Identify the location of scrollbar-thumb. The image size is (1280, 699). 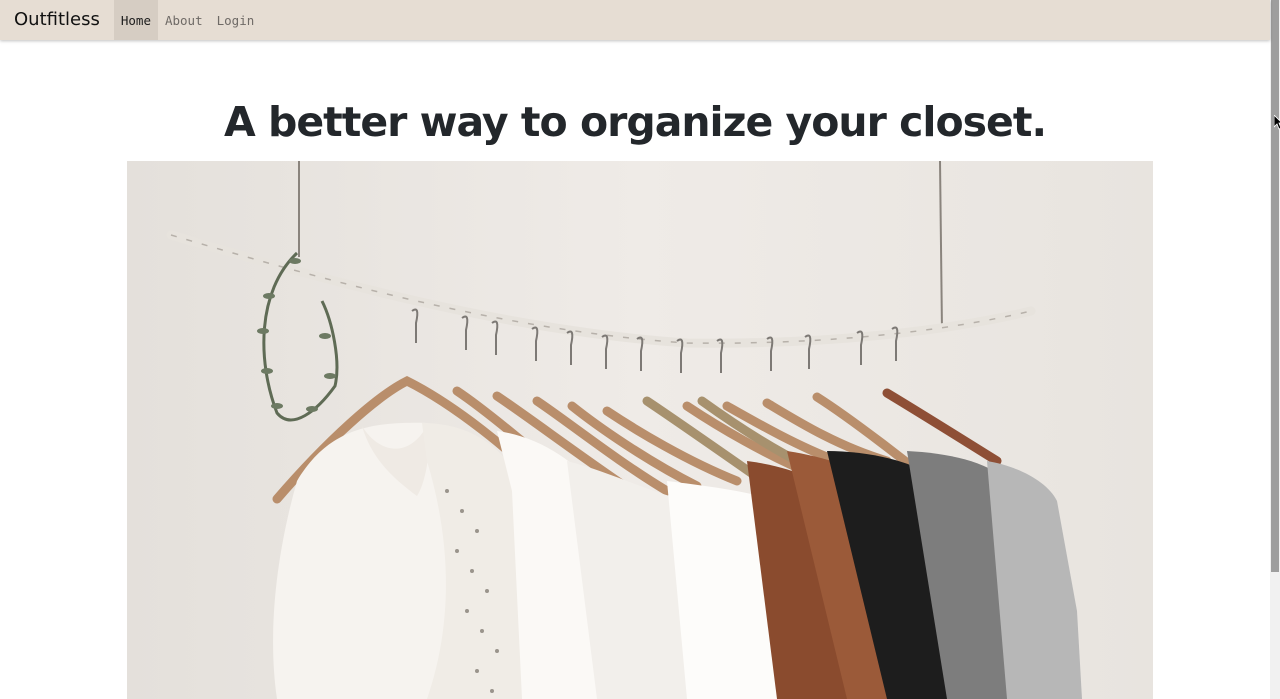
(1275, 286).